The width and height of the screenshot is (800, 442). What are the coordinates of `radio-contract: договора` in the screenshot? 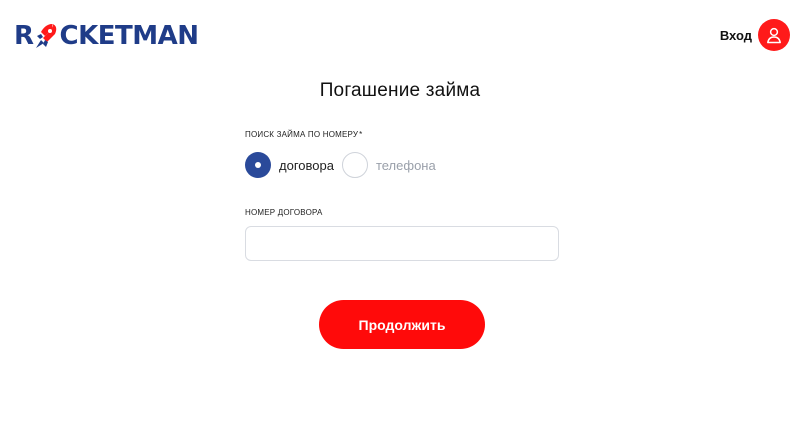 It's located at (289, 165).